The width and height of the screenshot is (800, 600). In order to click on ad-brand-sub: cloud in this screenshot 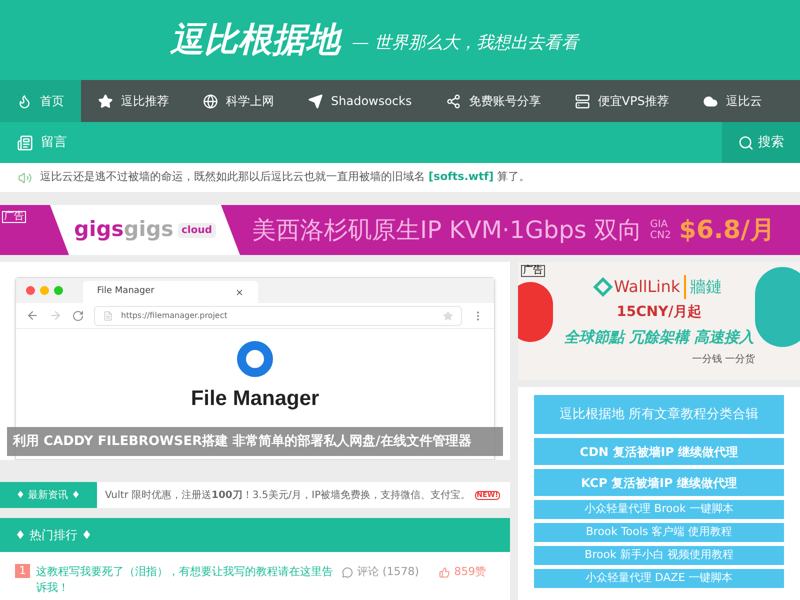, I will do `click(197, 230)`.